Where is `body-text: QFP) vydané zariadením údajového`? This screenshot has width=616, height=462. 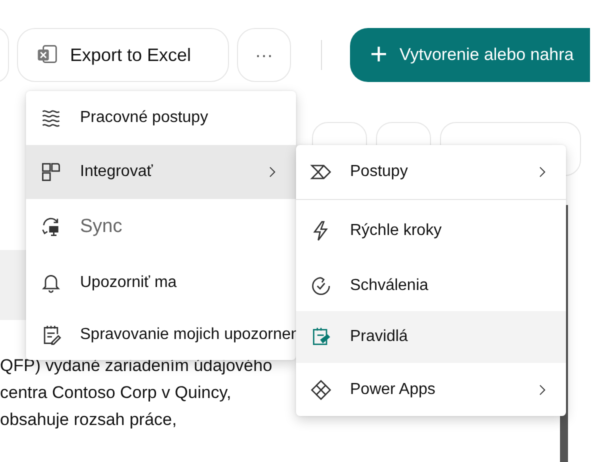
body-text: QFP) vydané zariadením údajového is located at coordinates (136, 366).